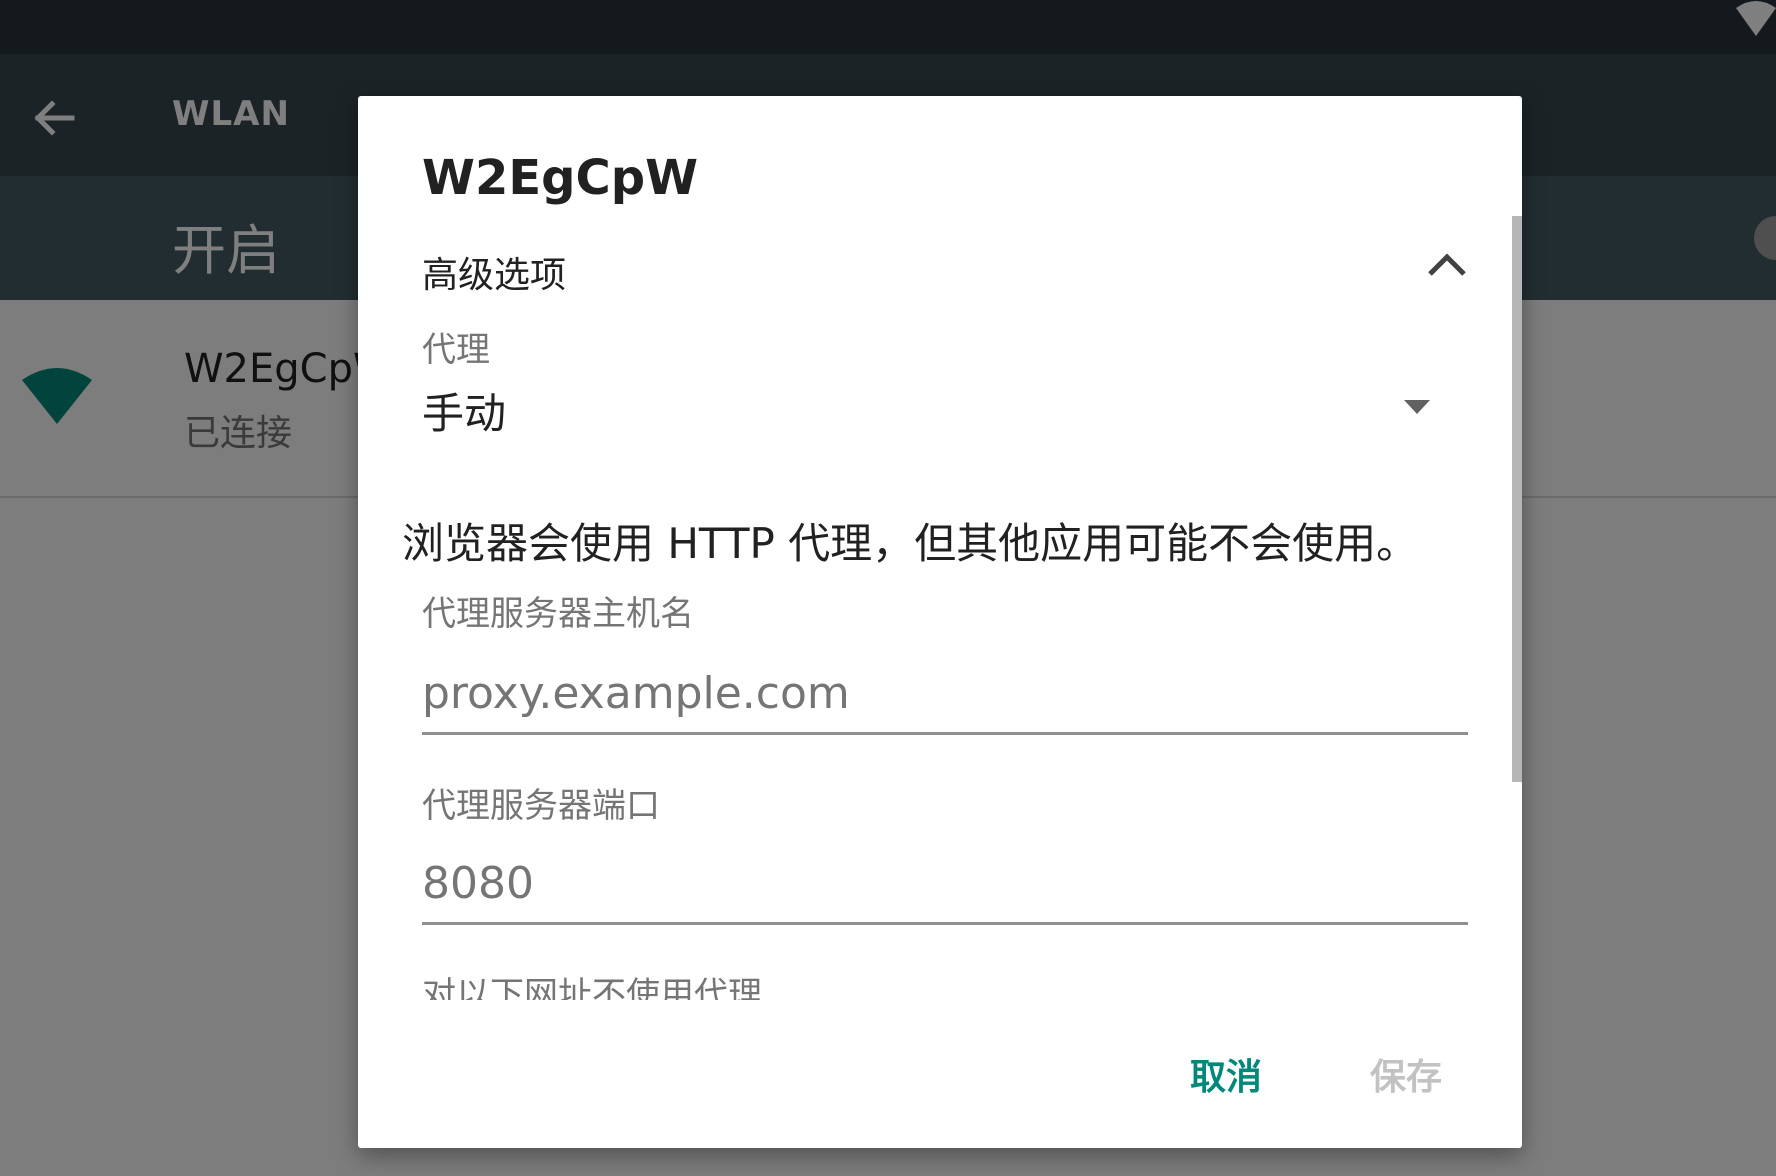  Describe the element at coordinates (1417, 407) in the screenshot. I see `dropdown-arrow-icon` at that location.